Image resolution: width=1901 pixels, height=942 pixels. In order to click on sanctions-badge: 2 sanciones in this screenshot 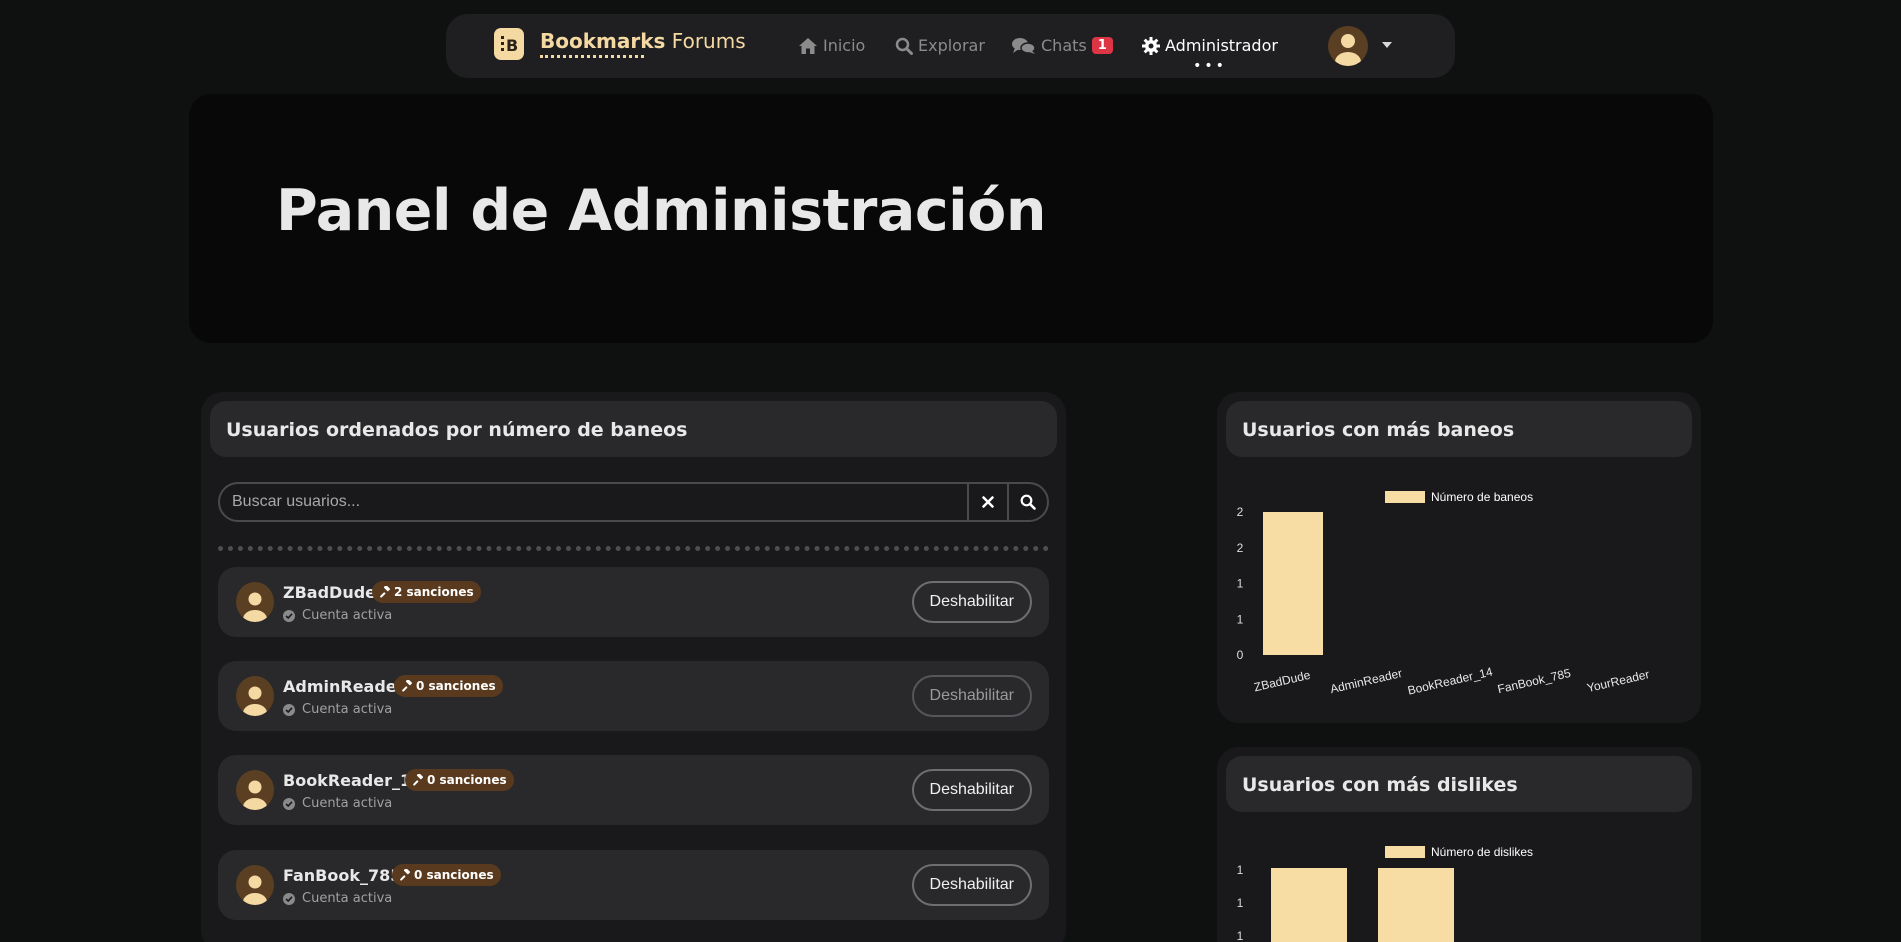, I will do `click(426, 592)`.